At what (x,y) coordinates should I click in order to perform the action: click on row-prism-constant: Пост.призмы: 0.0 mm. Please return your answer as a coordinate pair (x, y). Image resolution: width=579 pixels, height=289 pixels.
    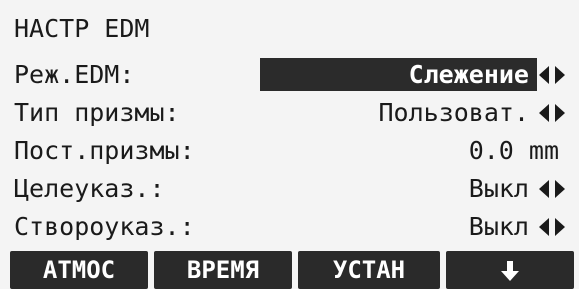
    Looking at the image, I should click on (289, 151).